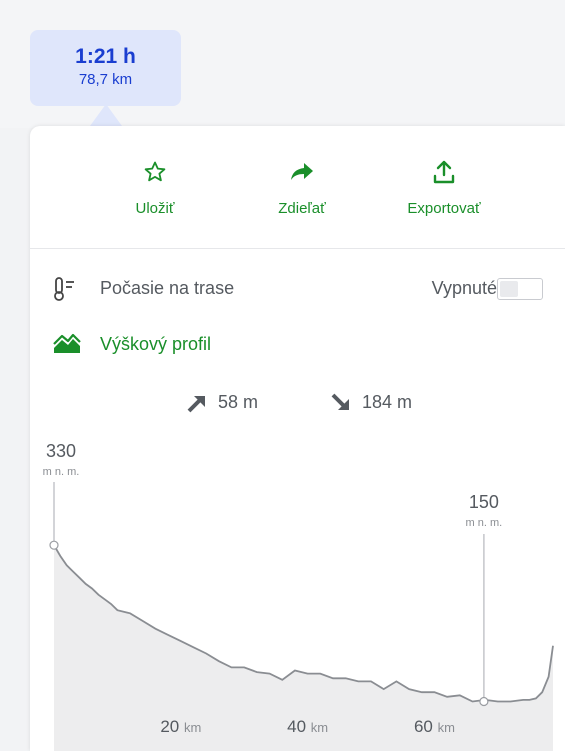  Describe the element at coordinates (484, 523) in the screenshot. I see `end-elevation-unit: m n. m.` at that location.